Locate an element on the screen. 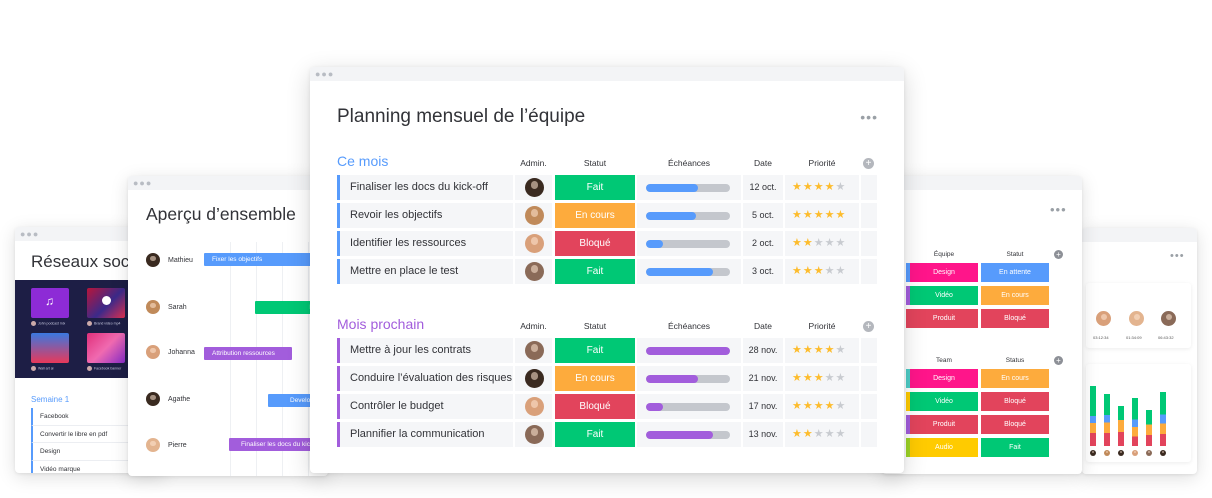  task-name: Revoir les objectifs is located at coordinates (425, 215).